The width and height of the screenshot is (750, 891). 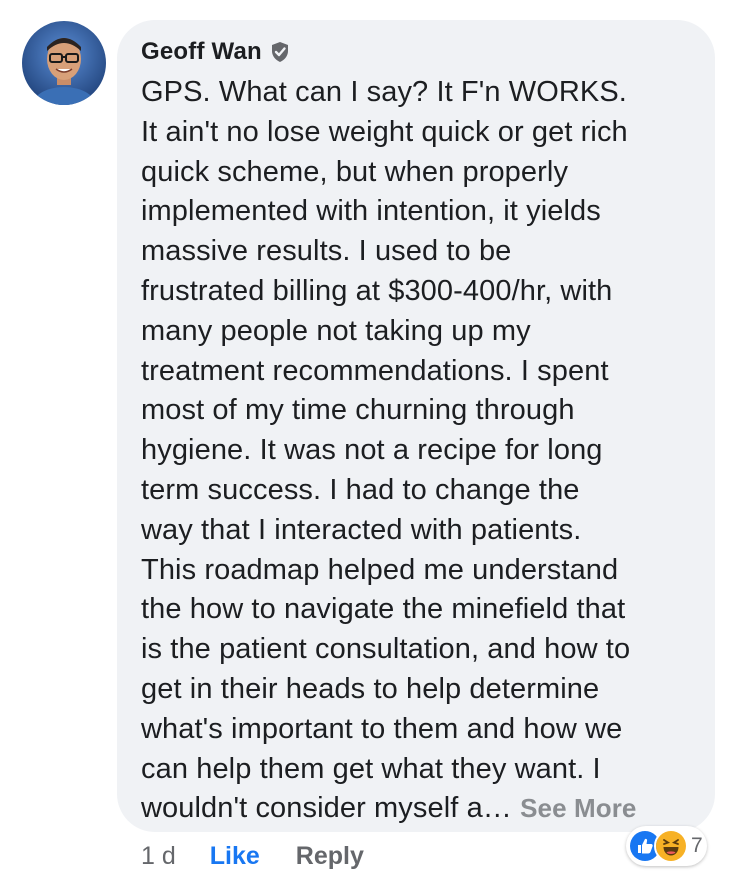 What do you see at coordinates (697, 845) in the screenshot?
I see `reaction-count: 7` at bounding box center [697, 845].